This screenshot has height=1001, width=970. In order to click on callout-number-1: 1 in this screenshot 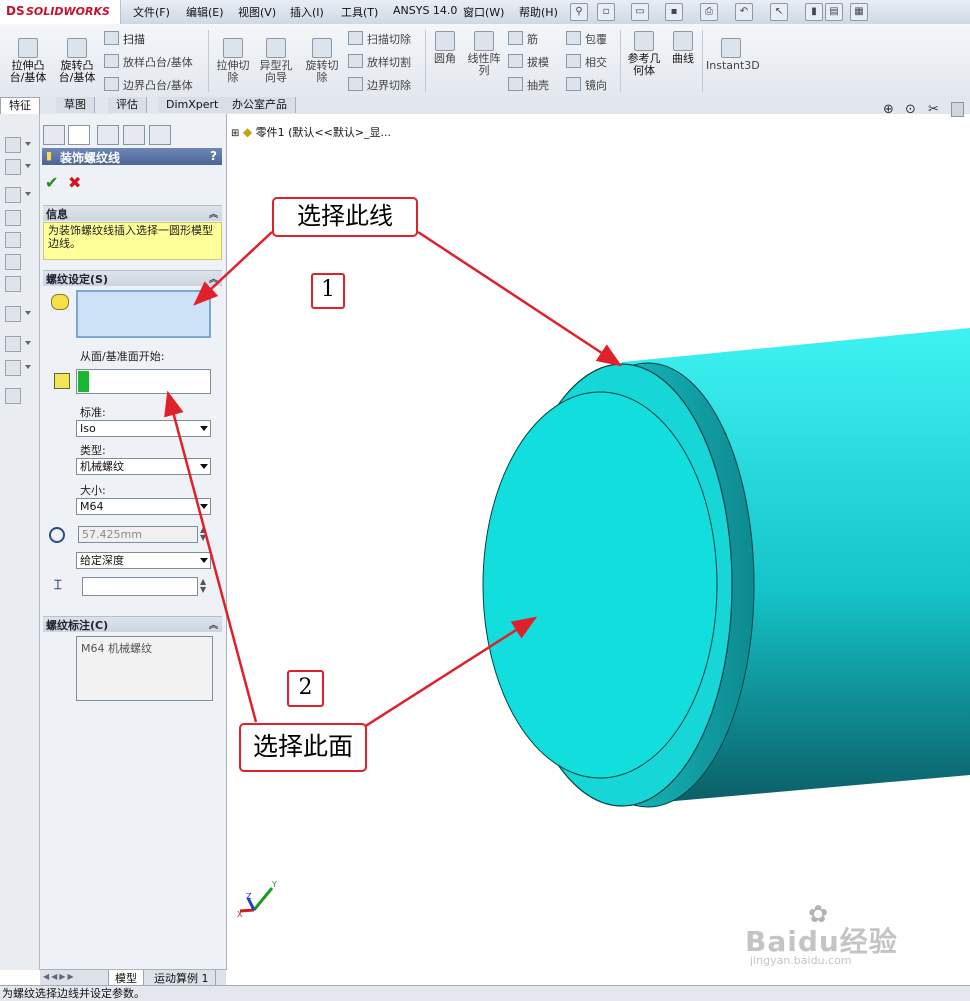, I will do `click(328, 291)`.